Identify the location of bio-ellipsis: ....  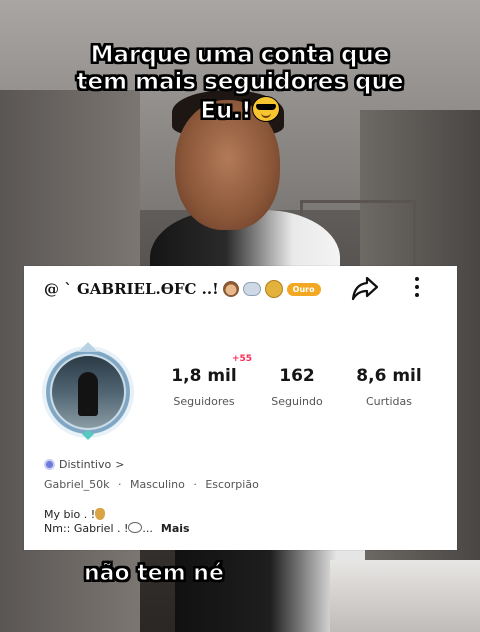
(147, 528).